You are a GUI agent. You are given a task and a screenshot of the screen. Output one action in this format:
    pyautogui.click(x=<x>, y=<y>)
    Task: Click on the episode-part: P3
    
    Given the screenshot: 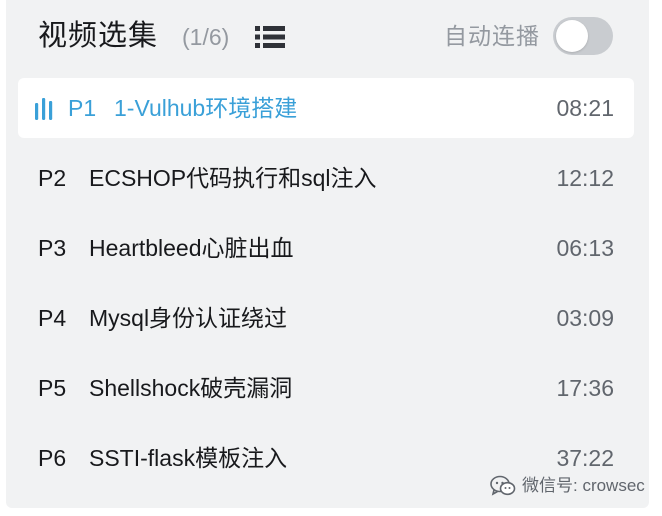 What is the action you would take?
    pyautogui.click(x=52, y=248)
    